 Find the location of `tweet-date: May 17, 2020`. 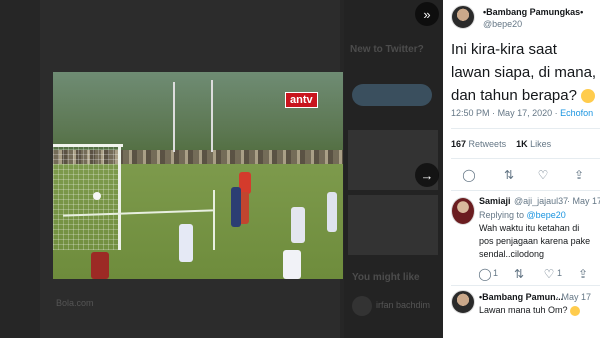

tweet-date: May 17, 2020 is located at coordinates (525, 113).